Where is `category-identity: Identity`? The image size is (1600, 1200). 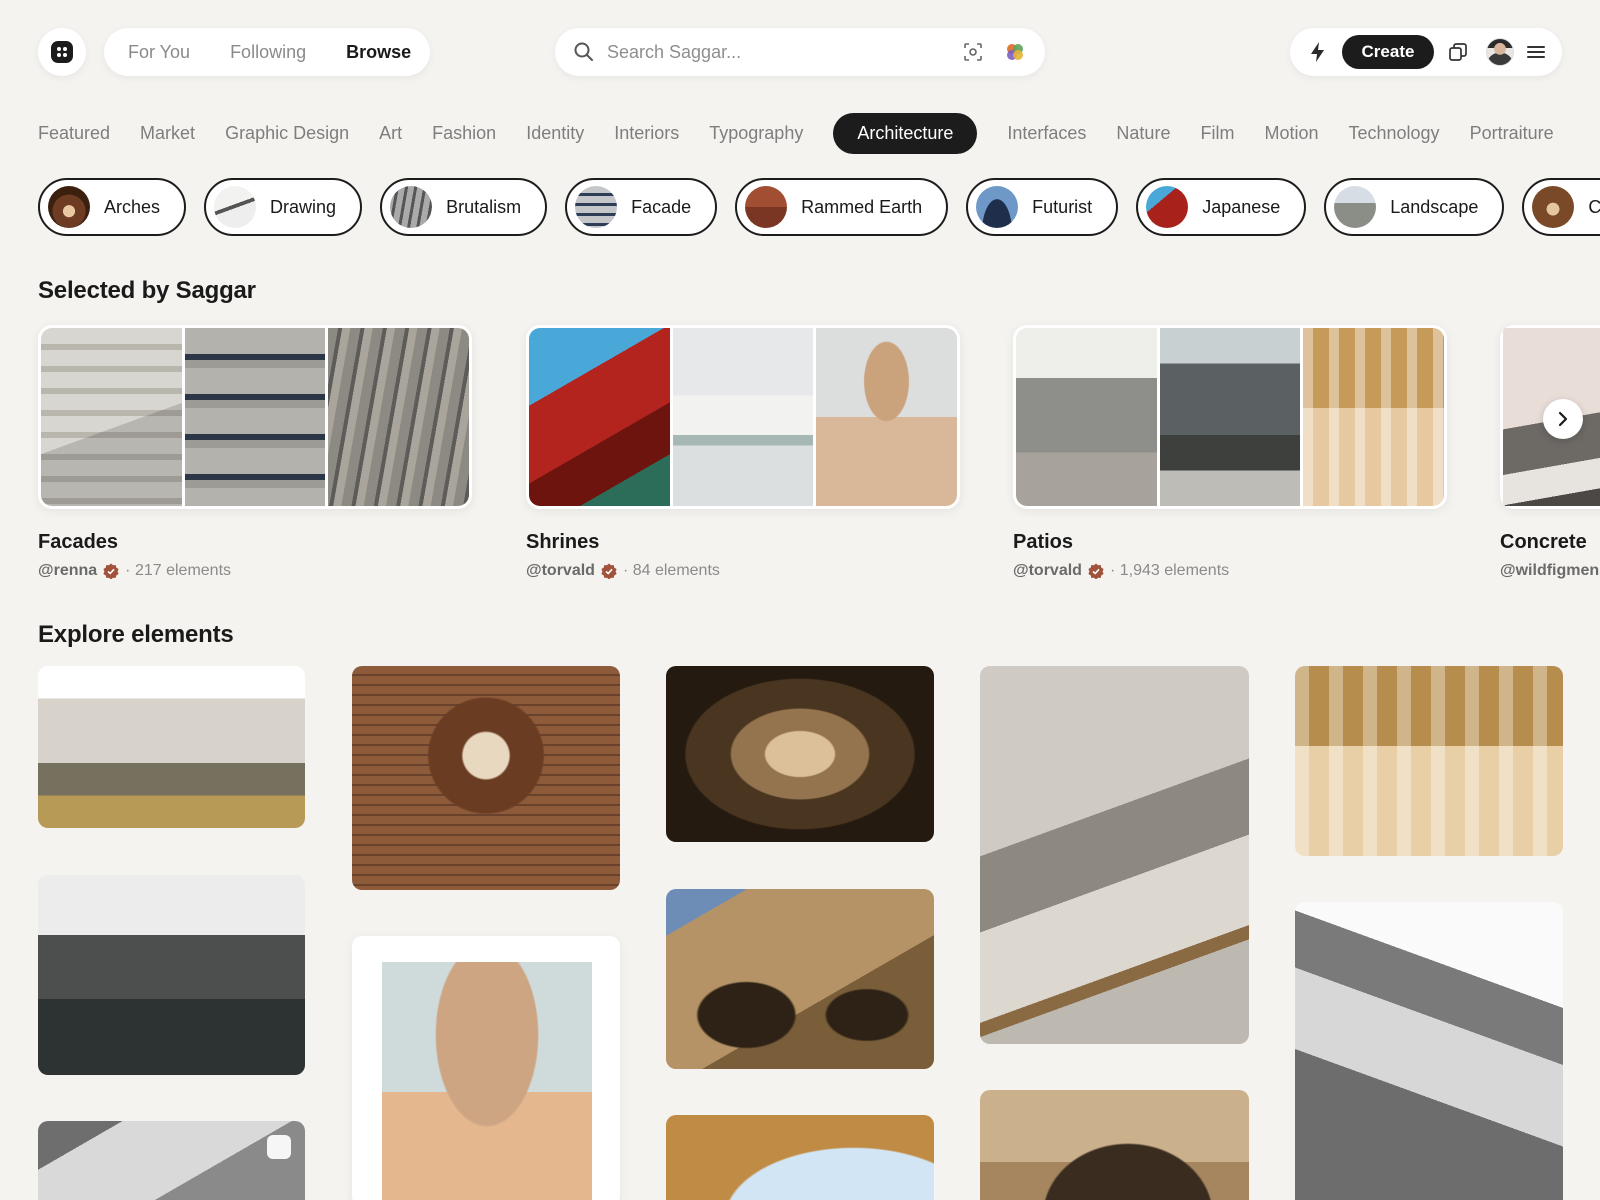
category-identity: Identity is located at coordinates (555, 133).